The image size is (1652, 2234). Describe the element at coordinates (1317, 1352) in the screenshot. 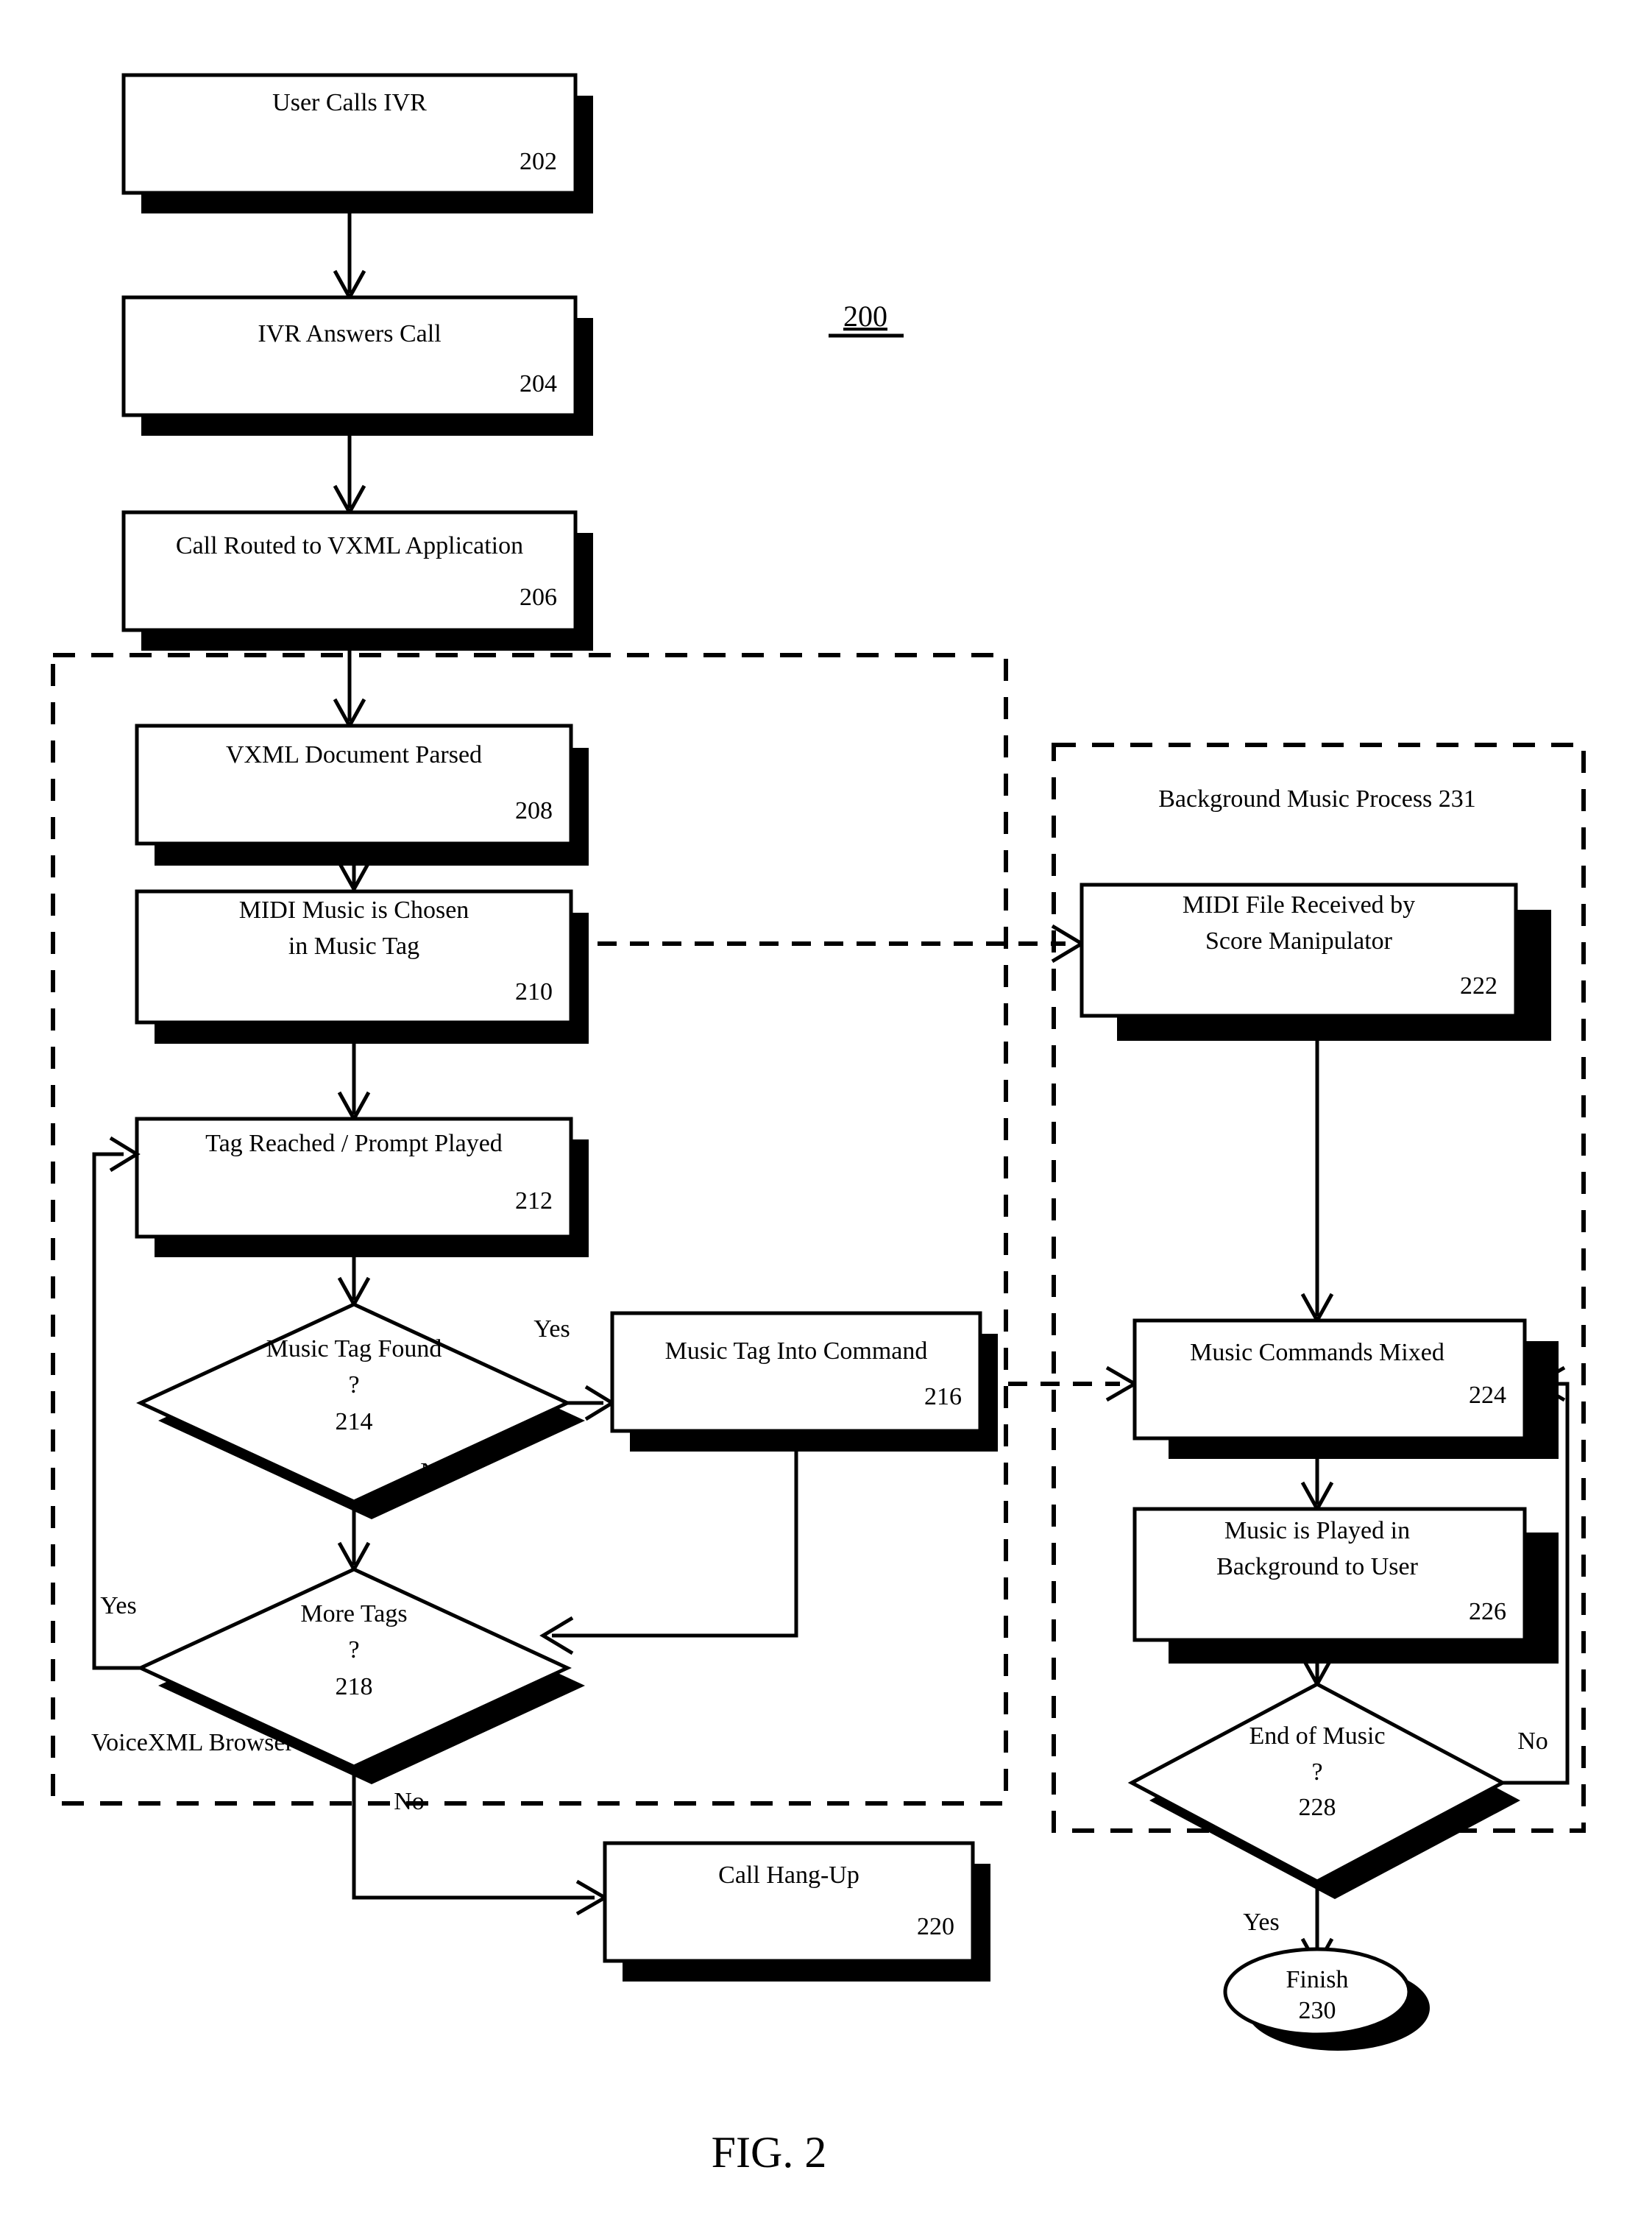

I see `node-224-label: Music Commands Mixed` at that location.